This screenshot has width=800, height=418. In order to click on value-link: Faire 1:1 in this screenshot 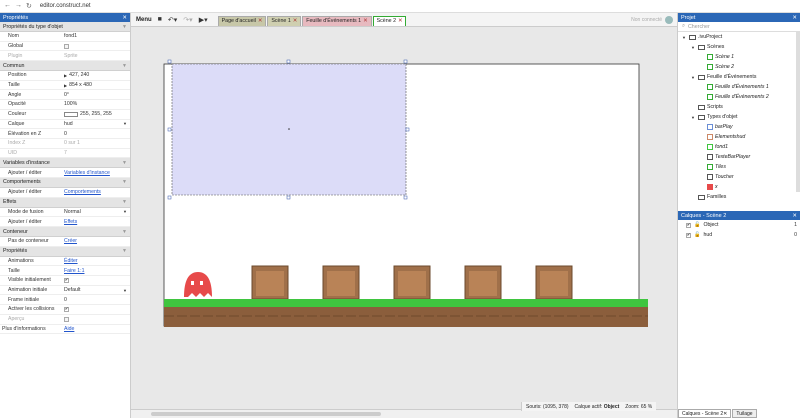, I will do `click(74, 271)`.